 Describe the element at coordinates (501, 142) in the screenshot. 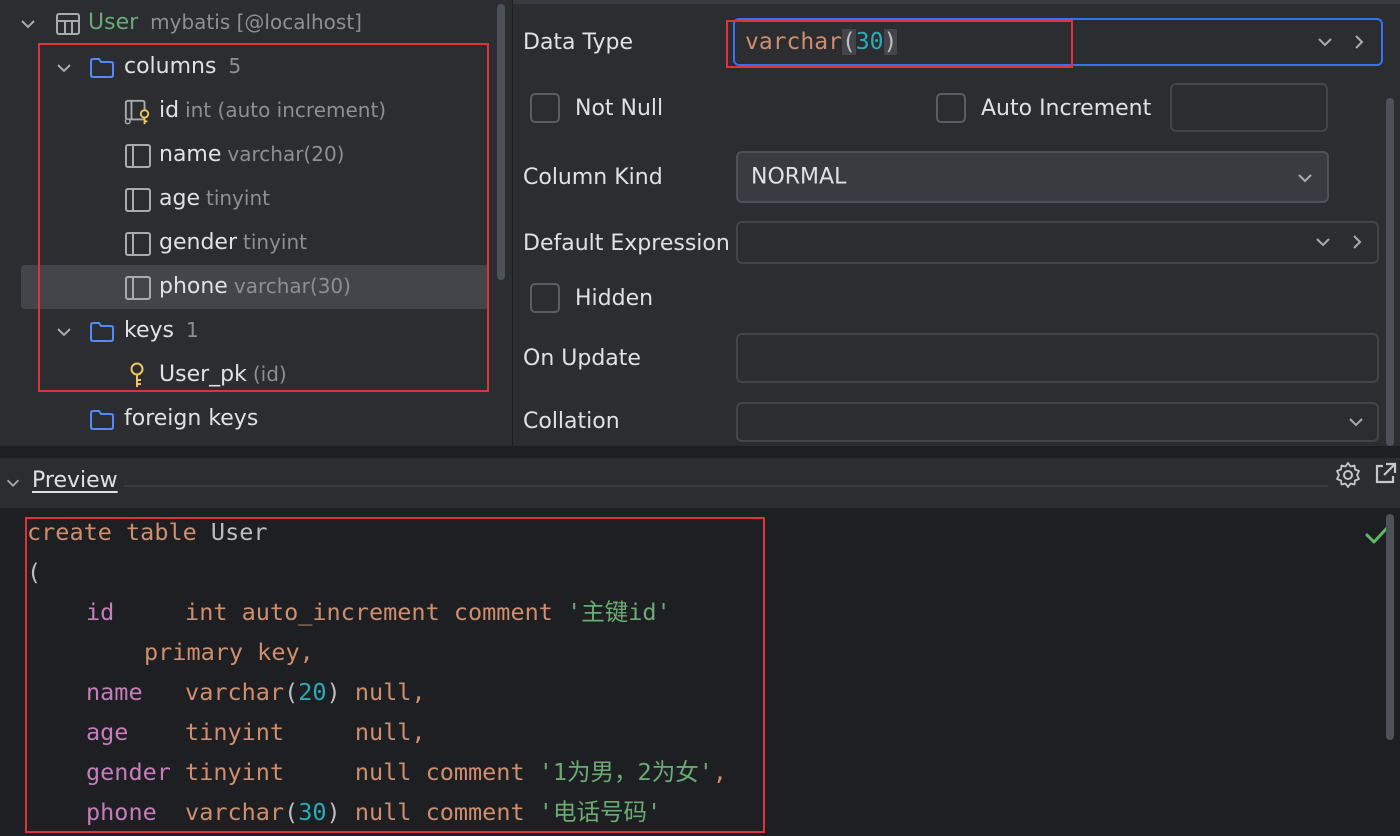

I see `tree-scrollbar` at that location.